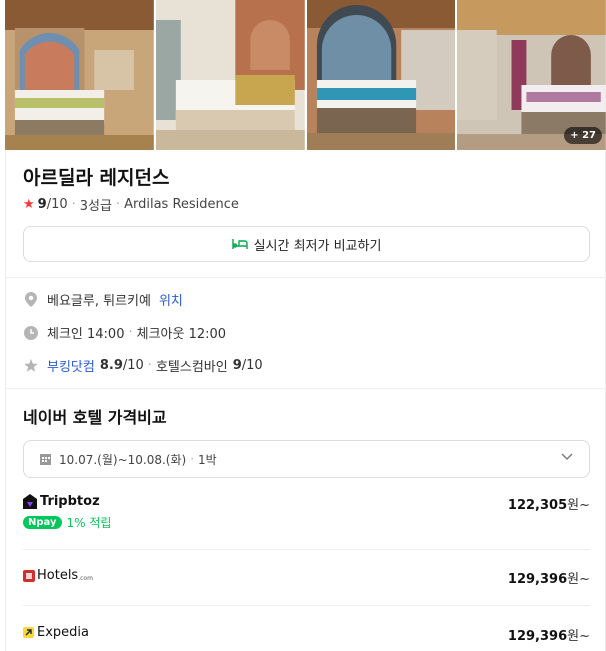 The image size is (606, 651). Describe the element at coordinates (252, 365) in the screenshot. I see `review-suffix-hotelscombined: /10` at that location.